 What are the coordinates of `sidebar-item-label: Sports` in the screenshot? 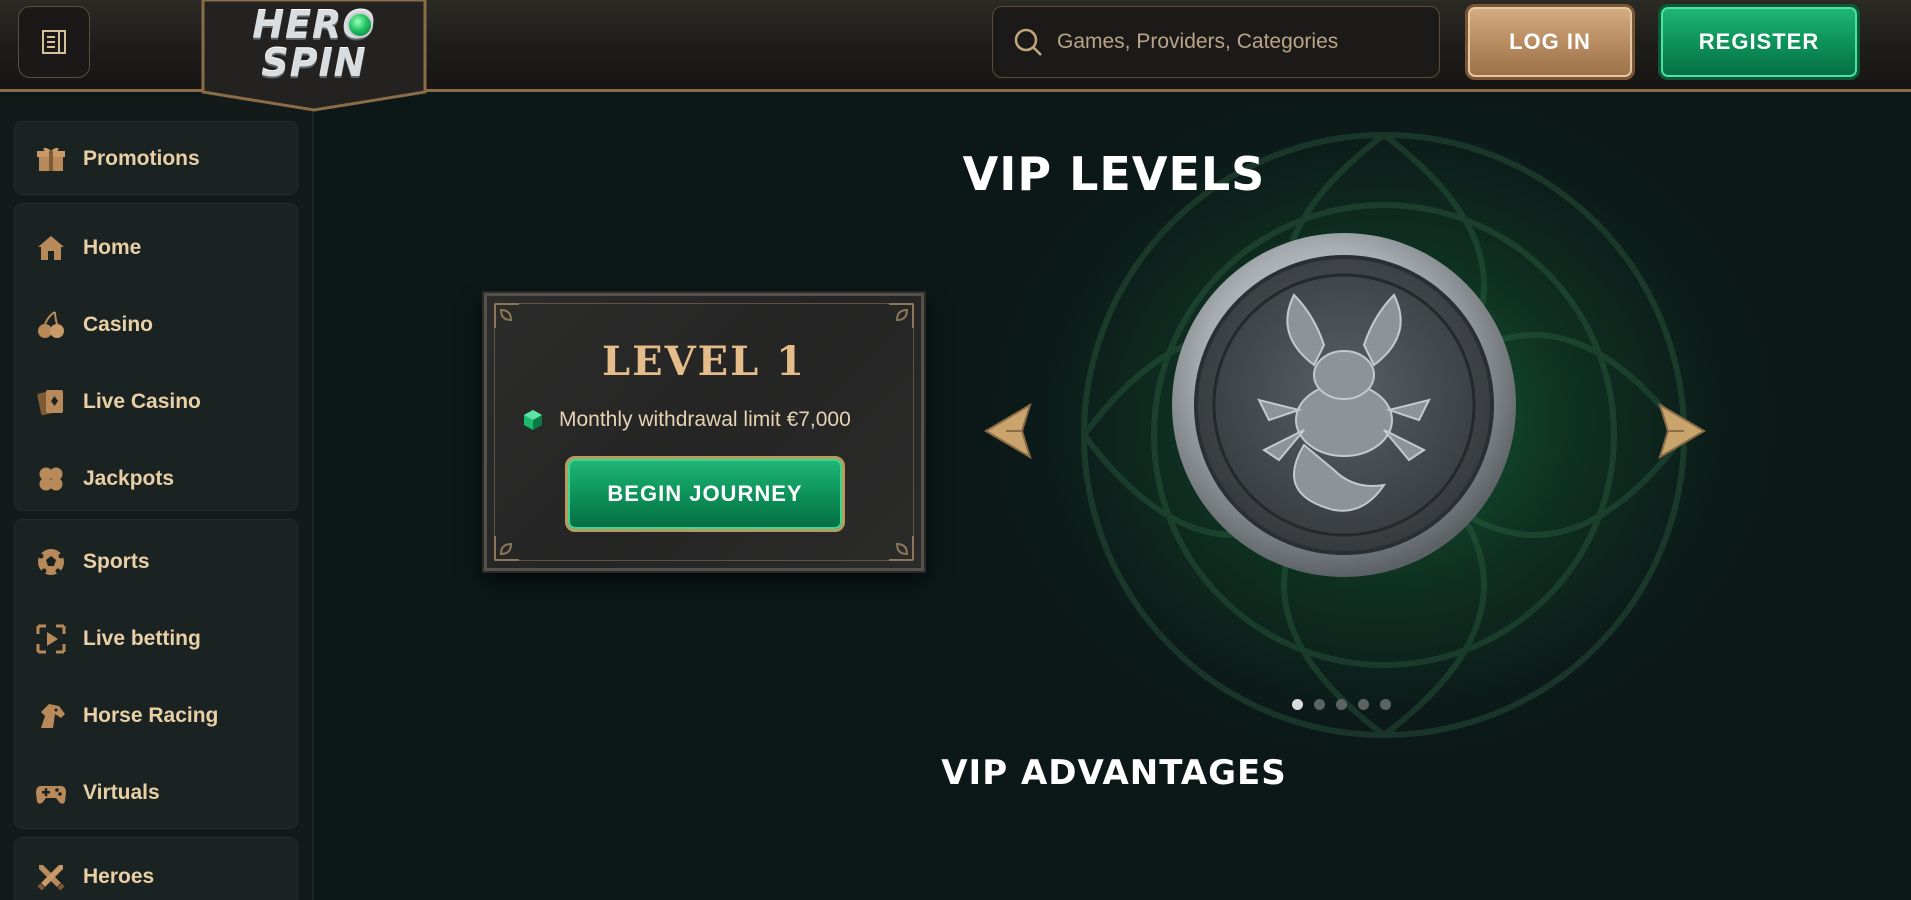 It's located at (116, 561).